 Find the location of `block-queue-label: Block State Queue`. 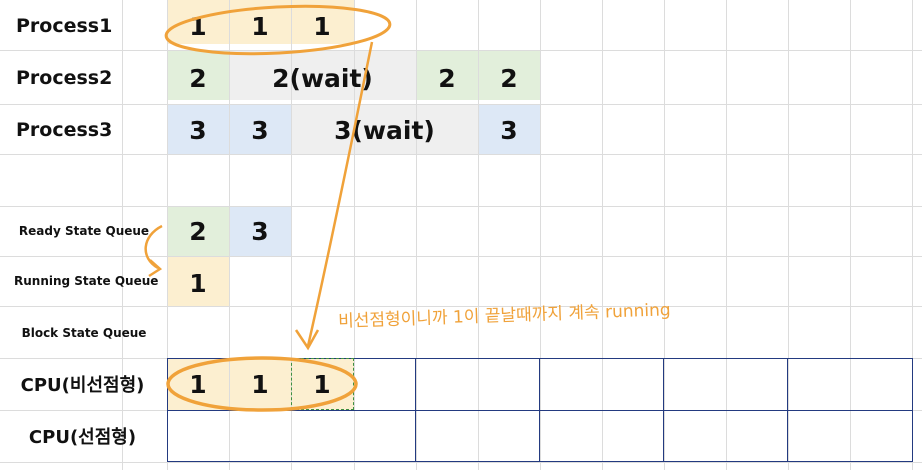

block-queue-label: Block State Queue is located at coordinates (84, 333).